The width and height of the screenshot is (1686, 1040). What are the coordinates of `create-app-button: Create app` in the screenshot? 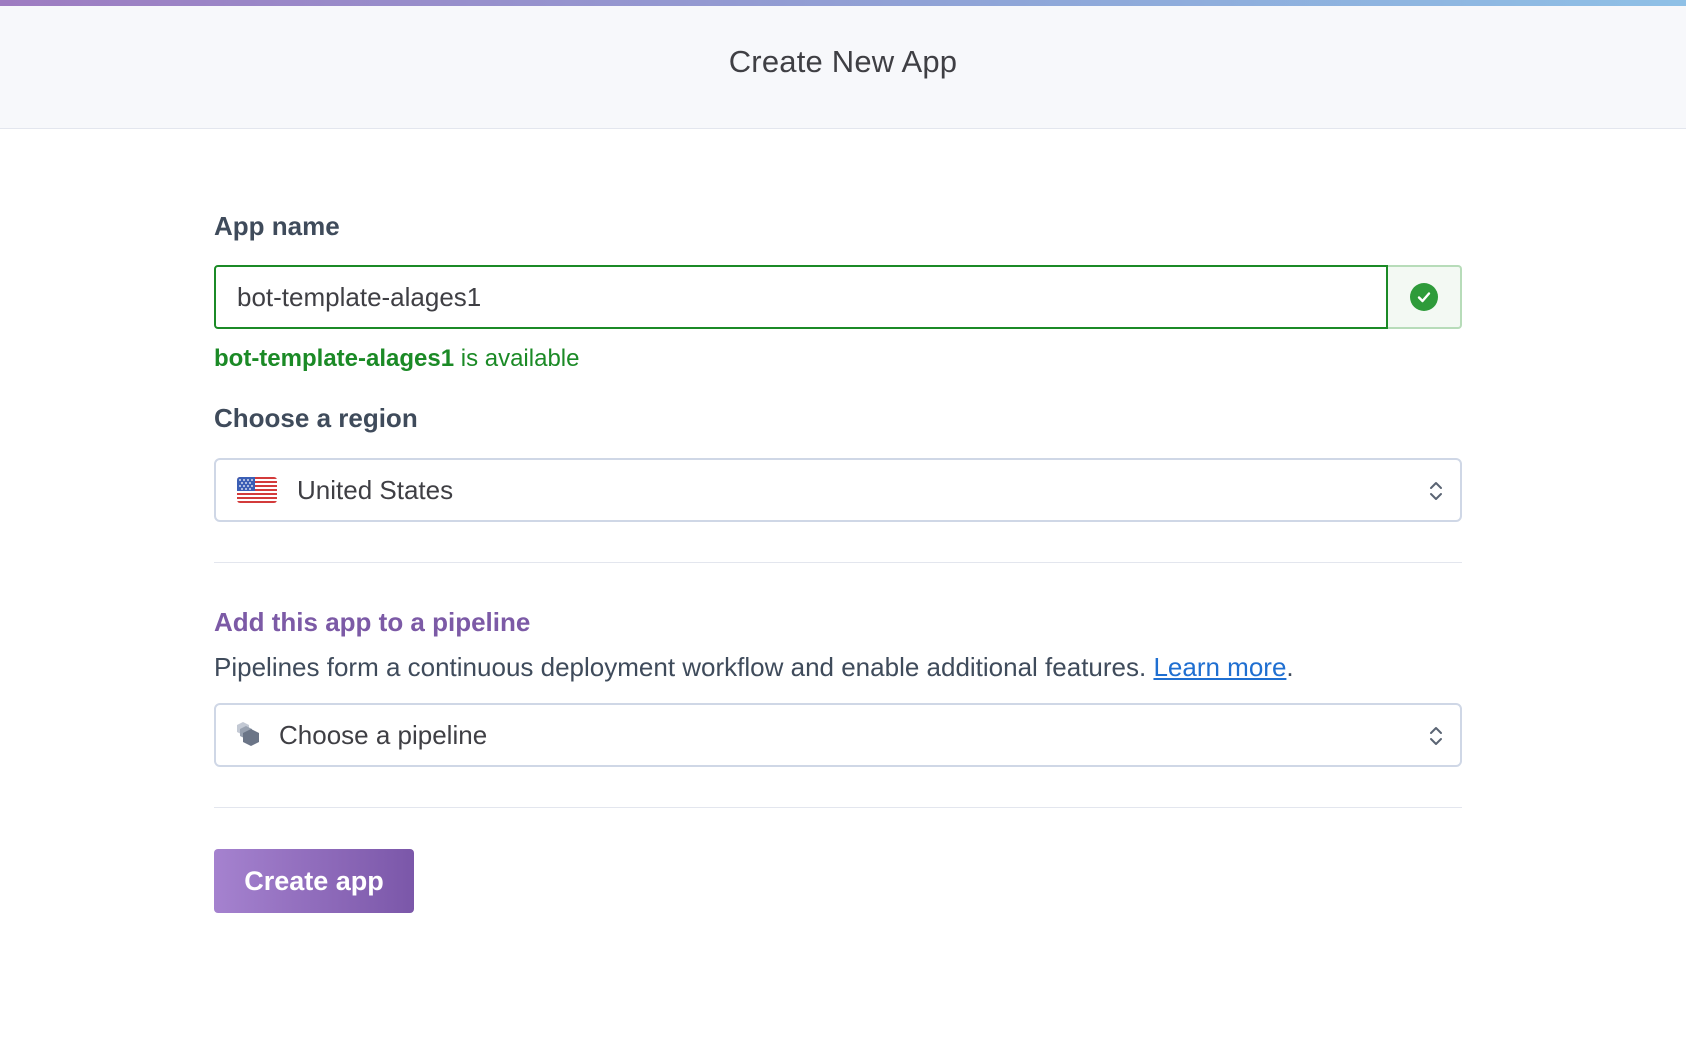 It's located at (314, 881).